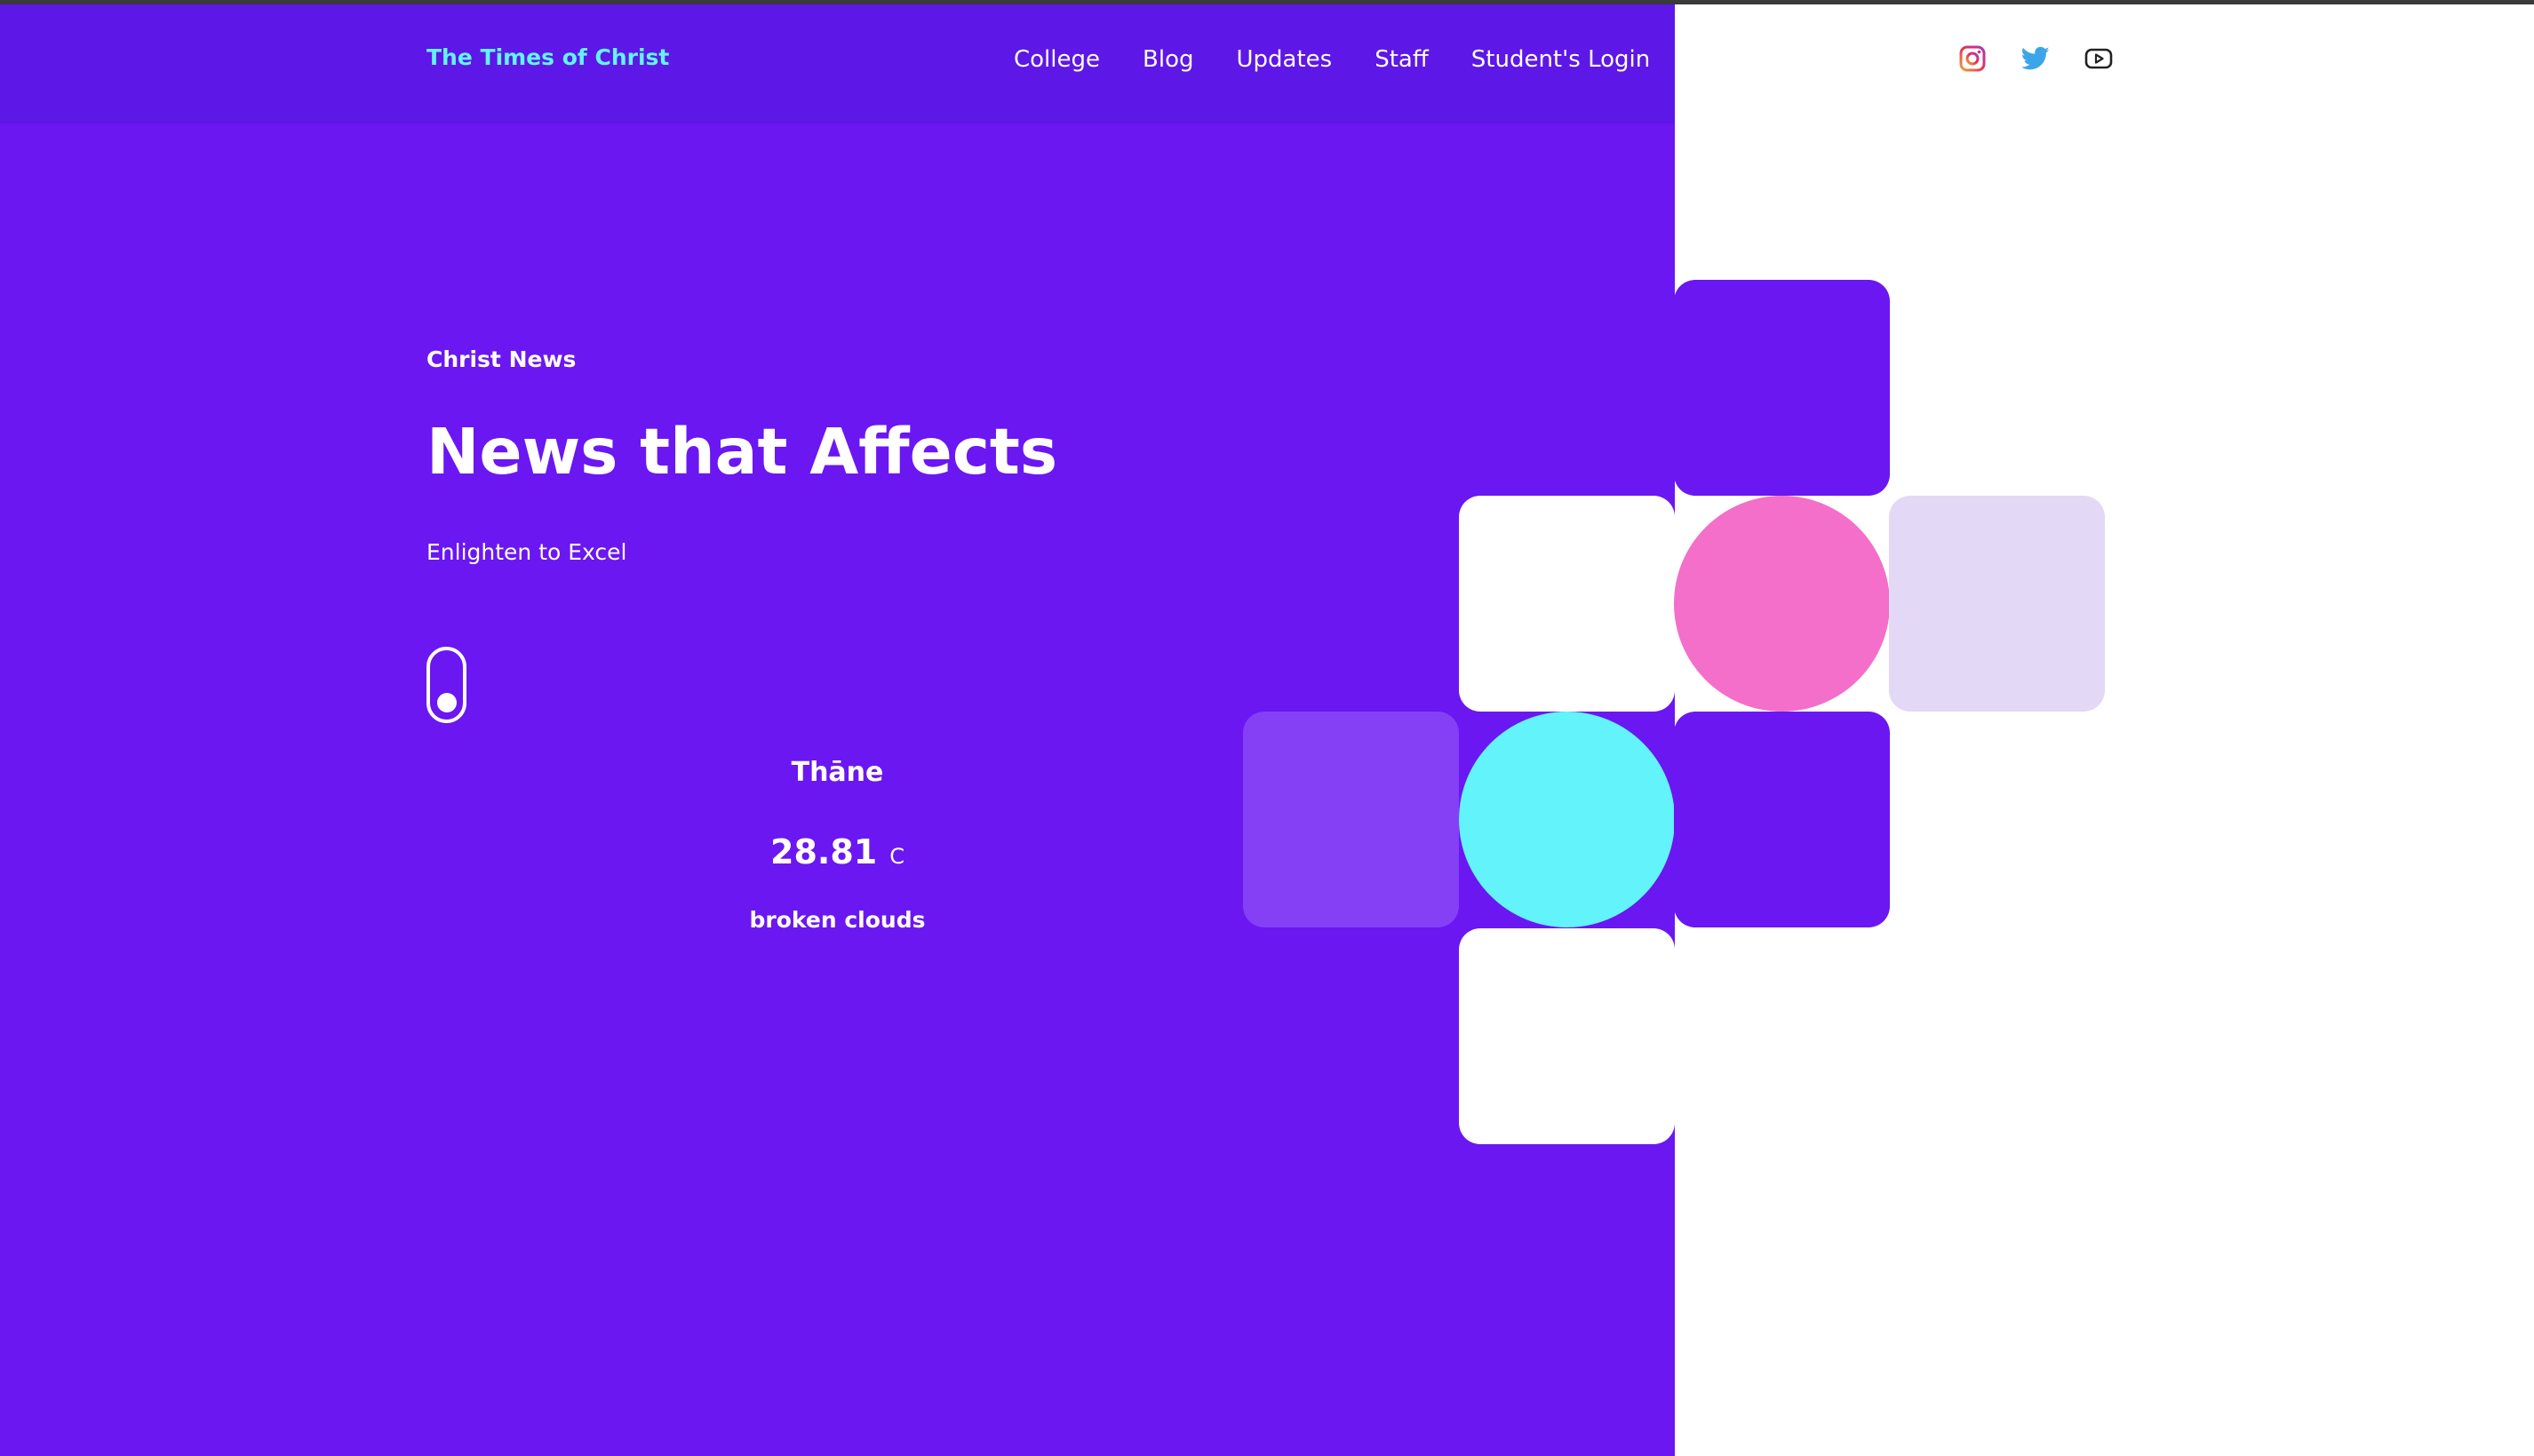 Image resolution: width=2534 pixels, height=1456 pixels. I want to click on weather-temperature-row: 28.81 C, so click(837, 851).